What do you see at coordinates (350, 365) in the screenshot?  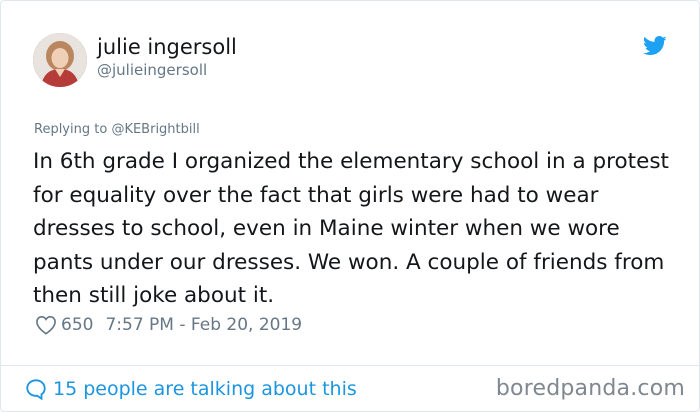 I see `divider` at bounding box center [350, 365].